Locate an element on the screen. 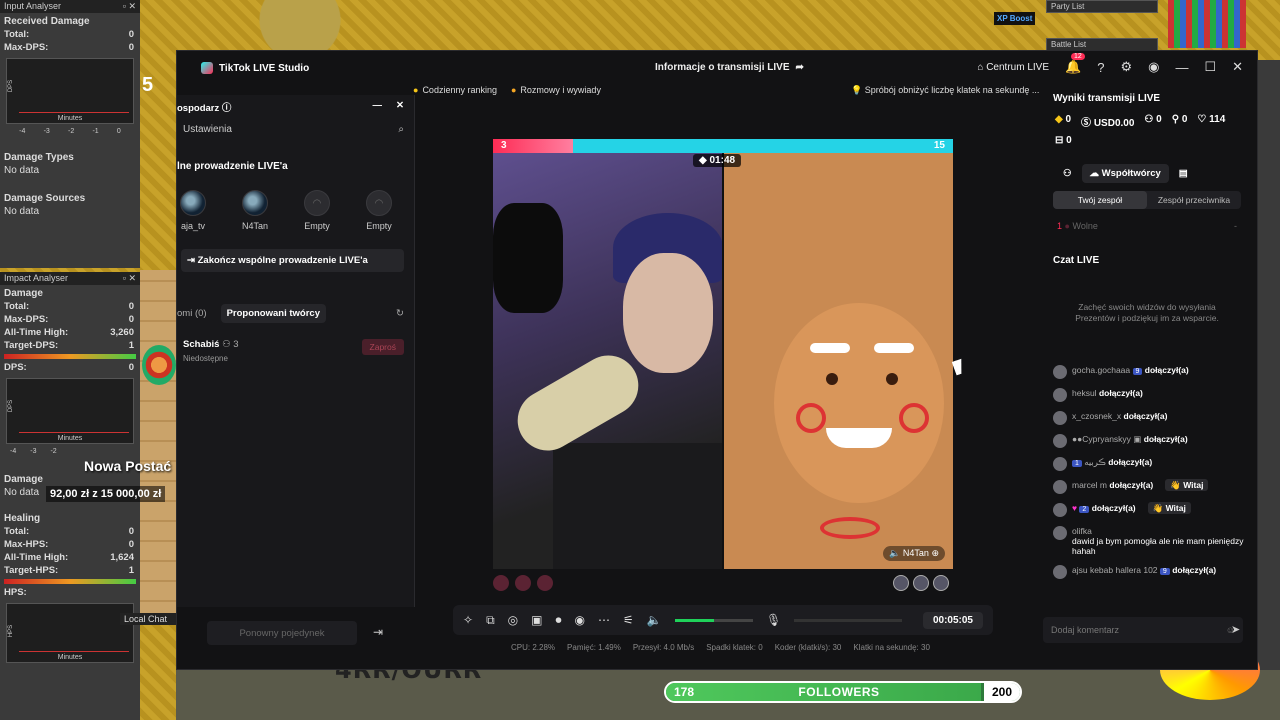  volume-slider is located at coordinates (714, 620).